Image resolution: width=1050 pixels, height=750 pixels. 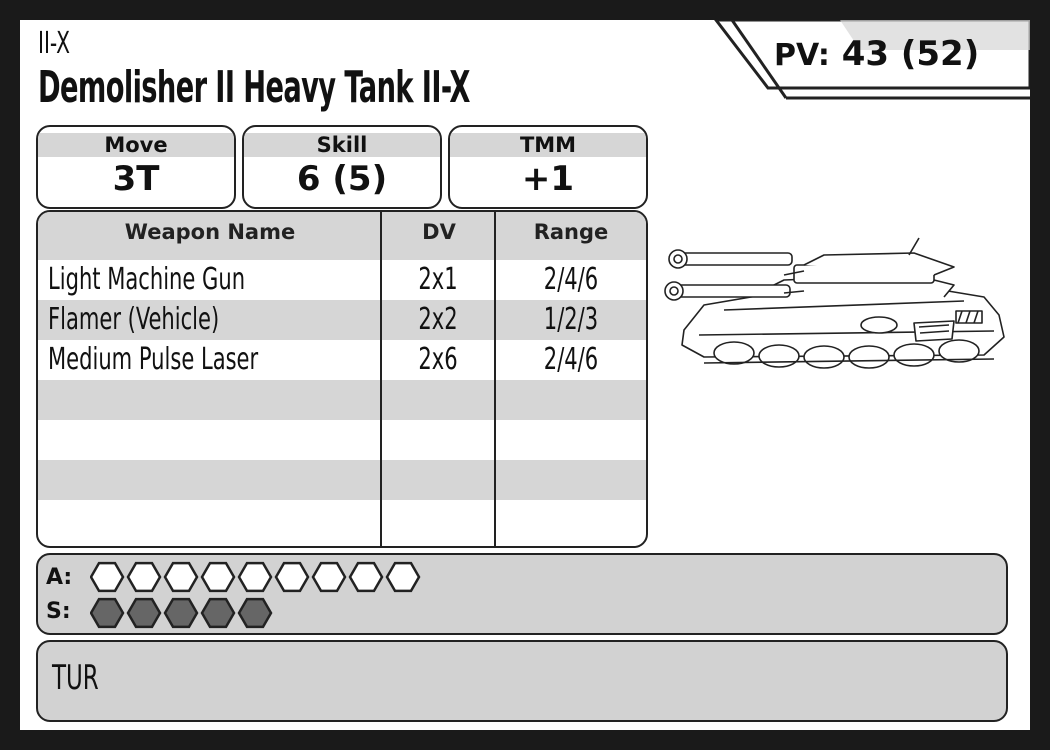 I want to click on weapon-name: Flamer (Vehicle), so click(x=134, y=319).